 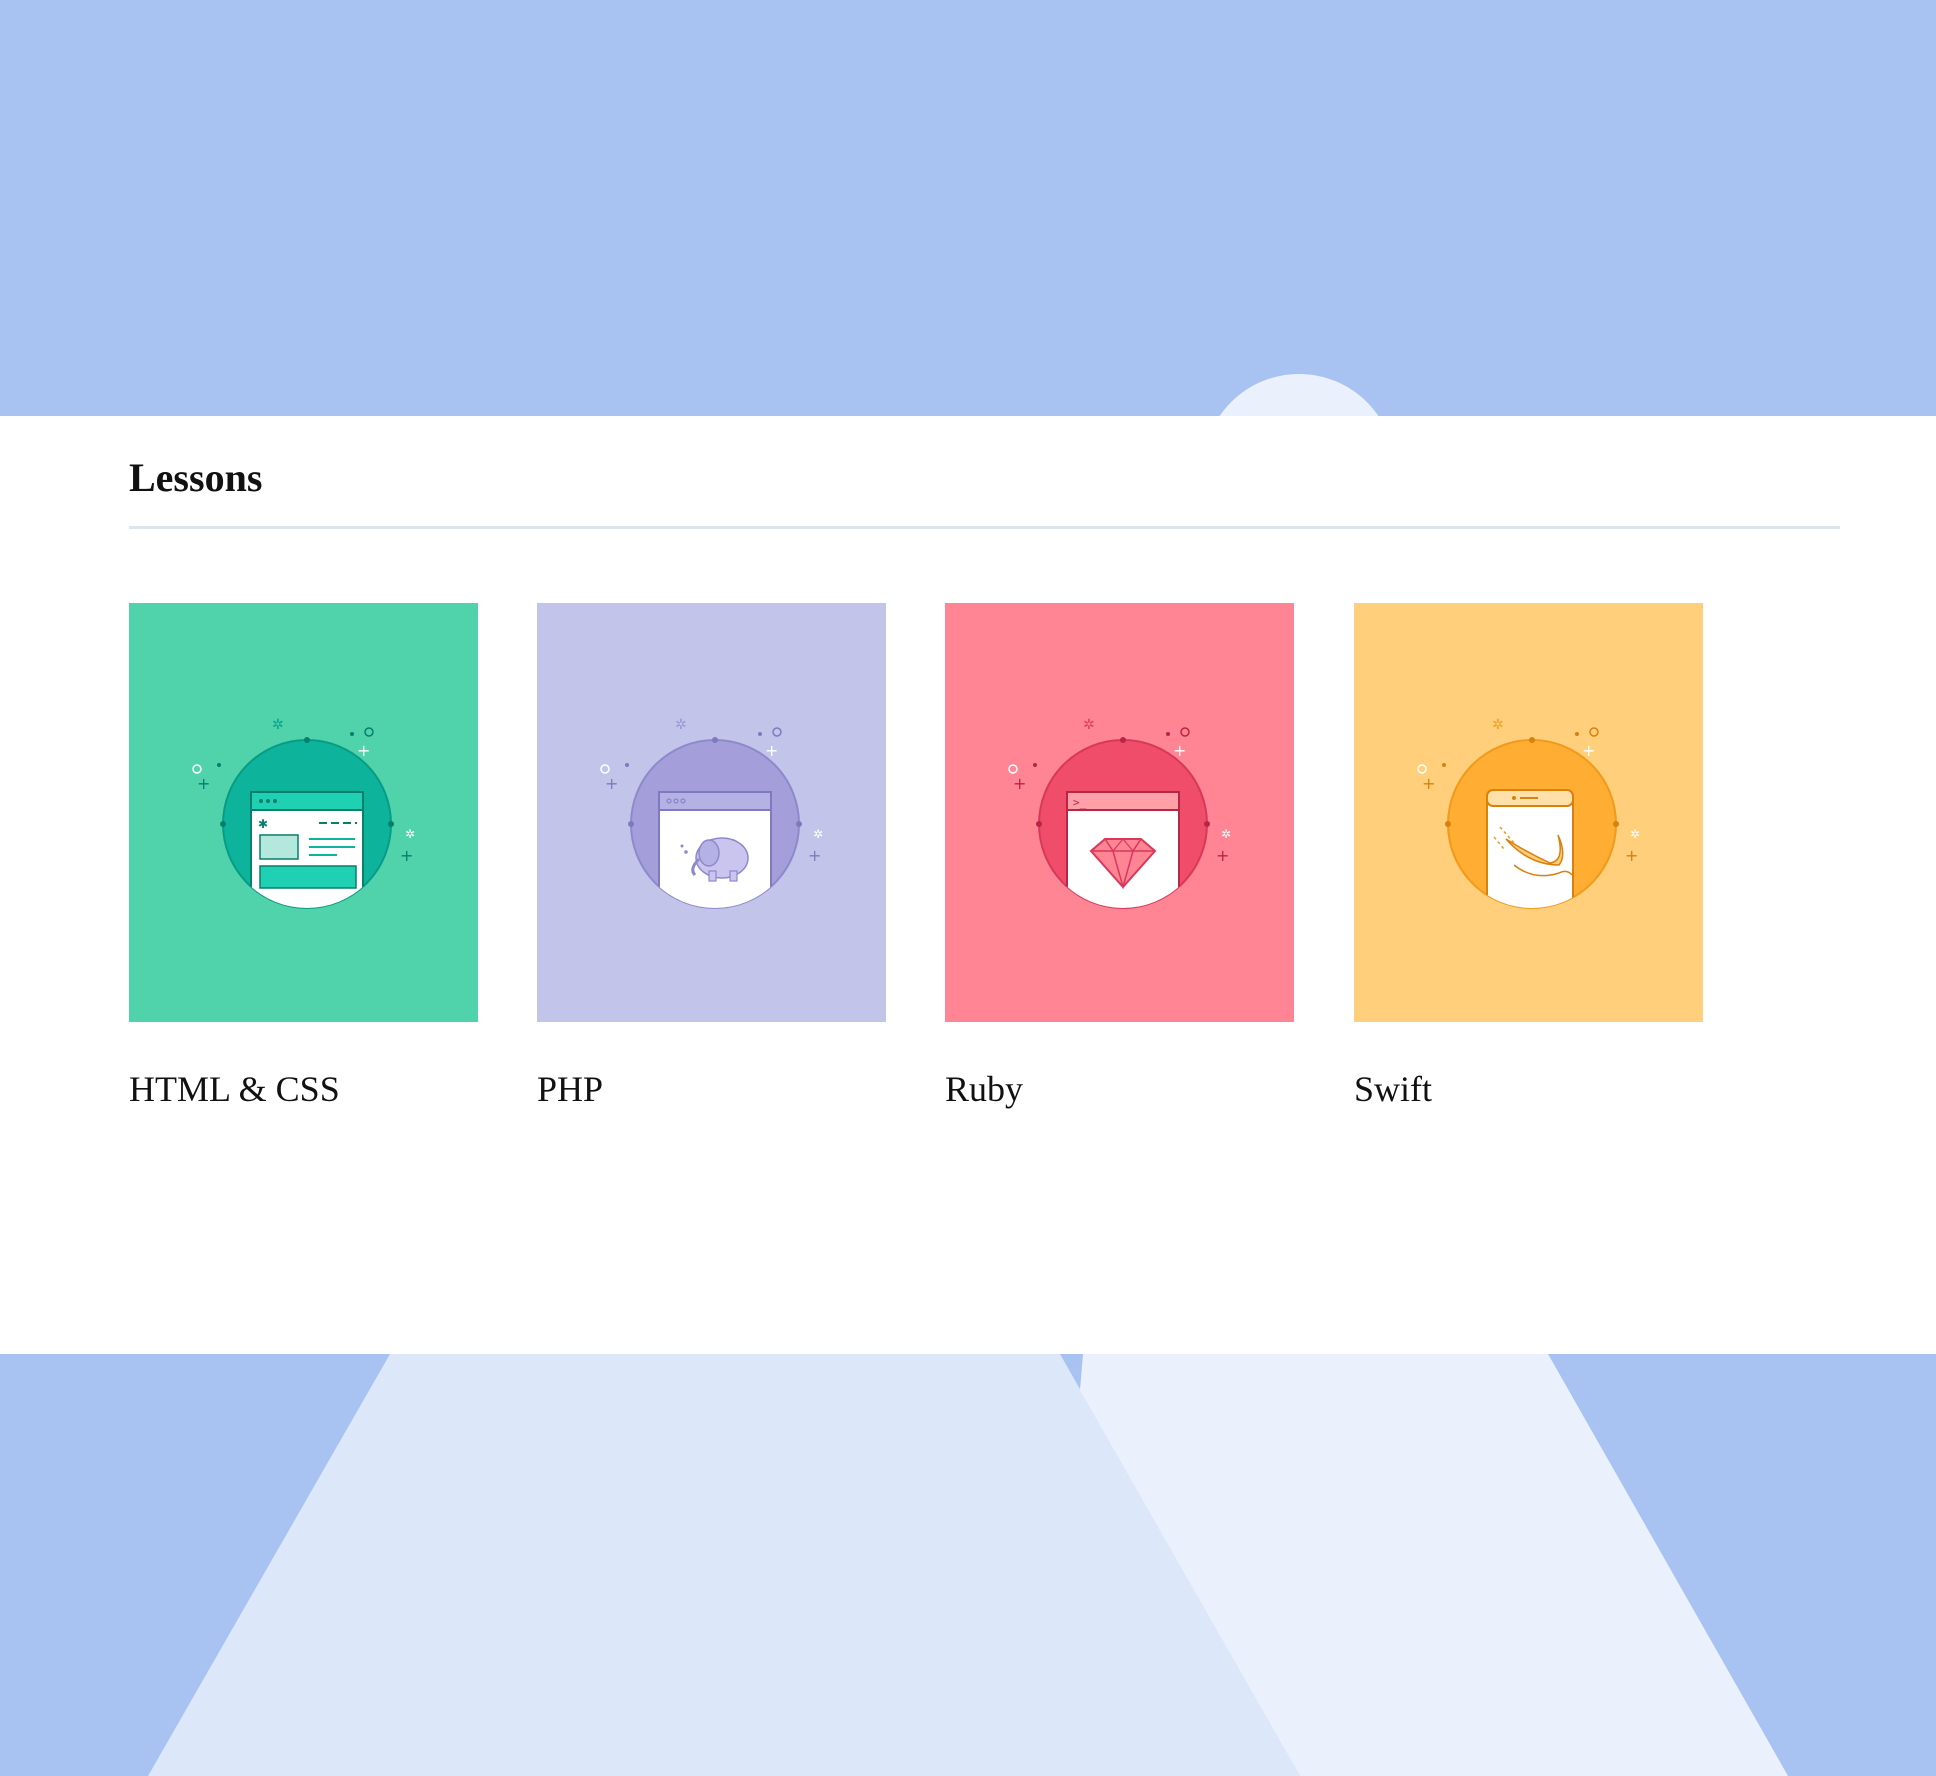 What do you see at coordinates (1393, 1089) in the screenshot?
I see `lesson-label-swift: Swift` at bounding box center [1393, 1089].